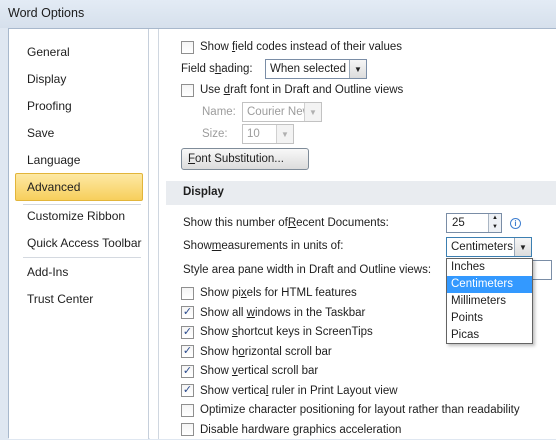 This screenshot has width=556, height=440. I want to click on display-option: Show vertical scroll bar, so click(249, 371).